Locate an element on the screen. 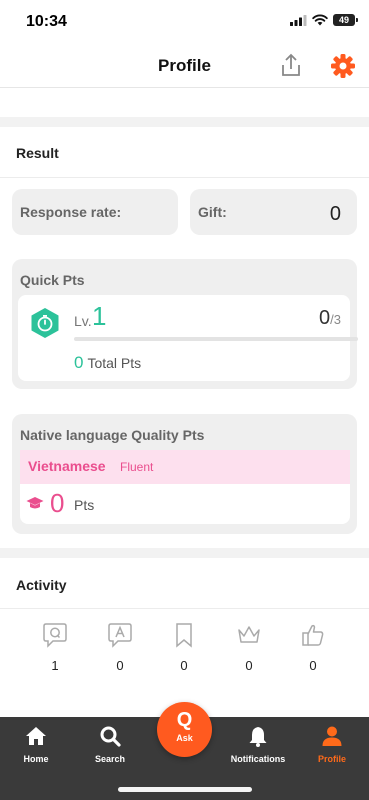 Image resolution: width=369 pixels, height=800 pixels. thumbs-up-icon is located at coordinates (313, 635).